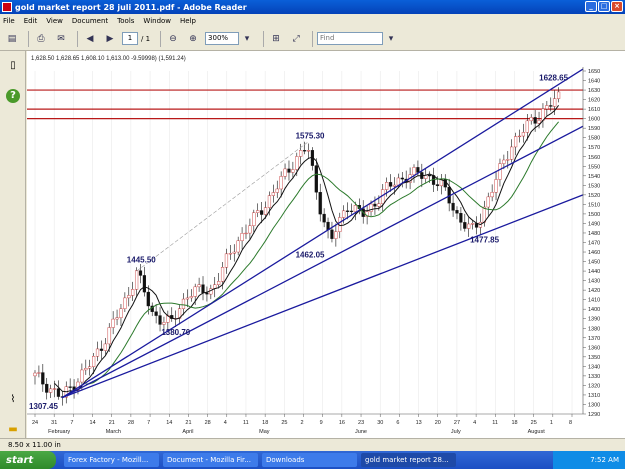 Image resolution: width=625 pixels, height=469 pixels. What do you see at coordinates (276, 39) in the screenshot?
I see `fit-page-icon: ⊞` at bounding box center [276, 39].